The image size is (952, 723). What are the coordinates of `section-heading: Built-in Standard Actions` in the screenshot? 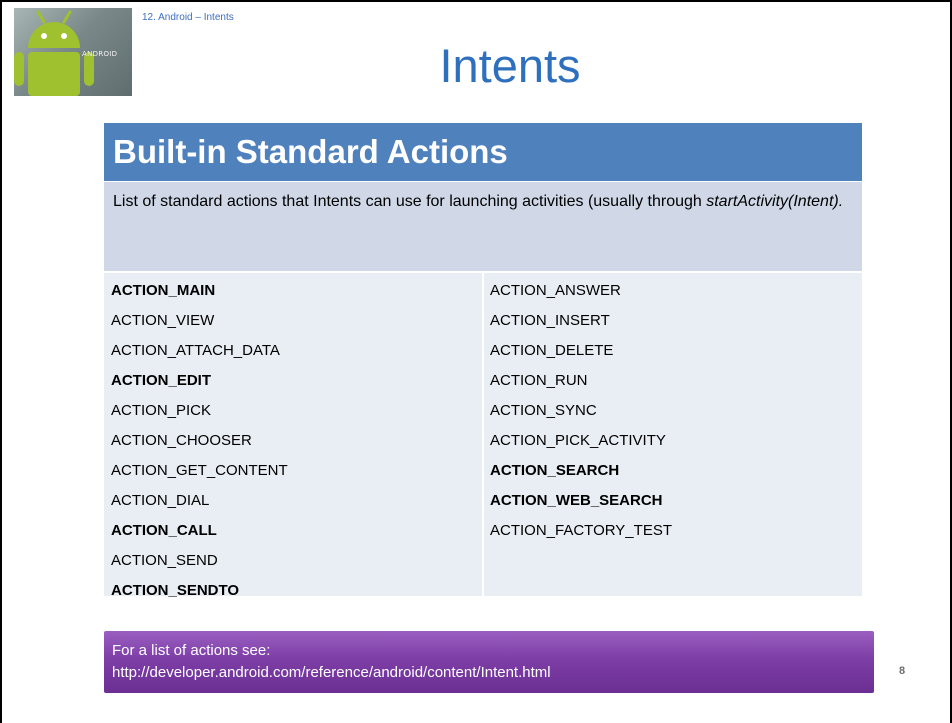 It's located at (310, 151).